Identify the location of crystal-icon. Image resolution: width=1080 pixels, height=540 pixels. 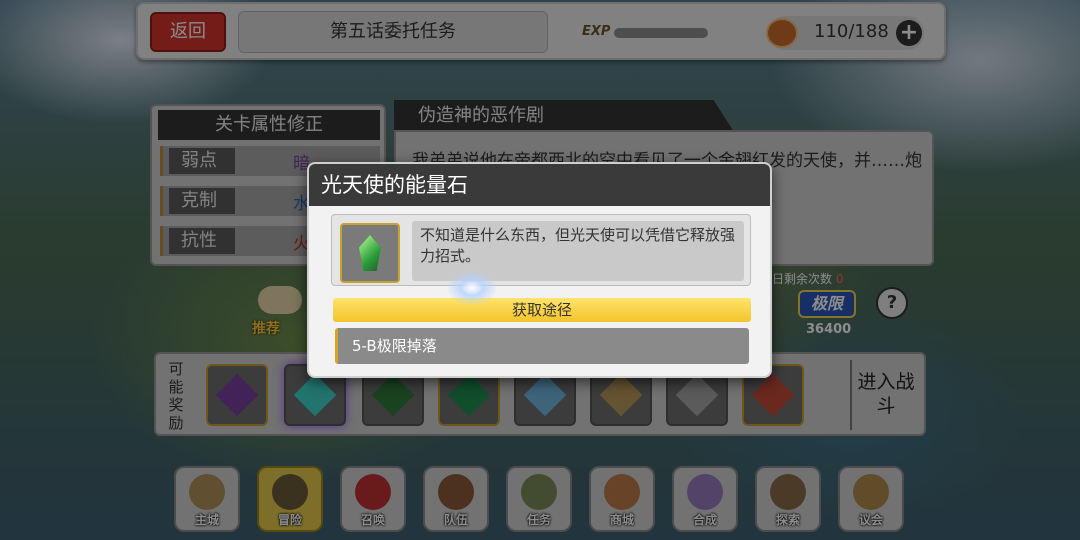
(370, 253).